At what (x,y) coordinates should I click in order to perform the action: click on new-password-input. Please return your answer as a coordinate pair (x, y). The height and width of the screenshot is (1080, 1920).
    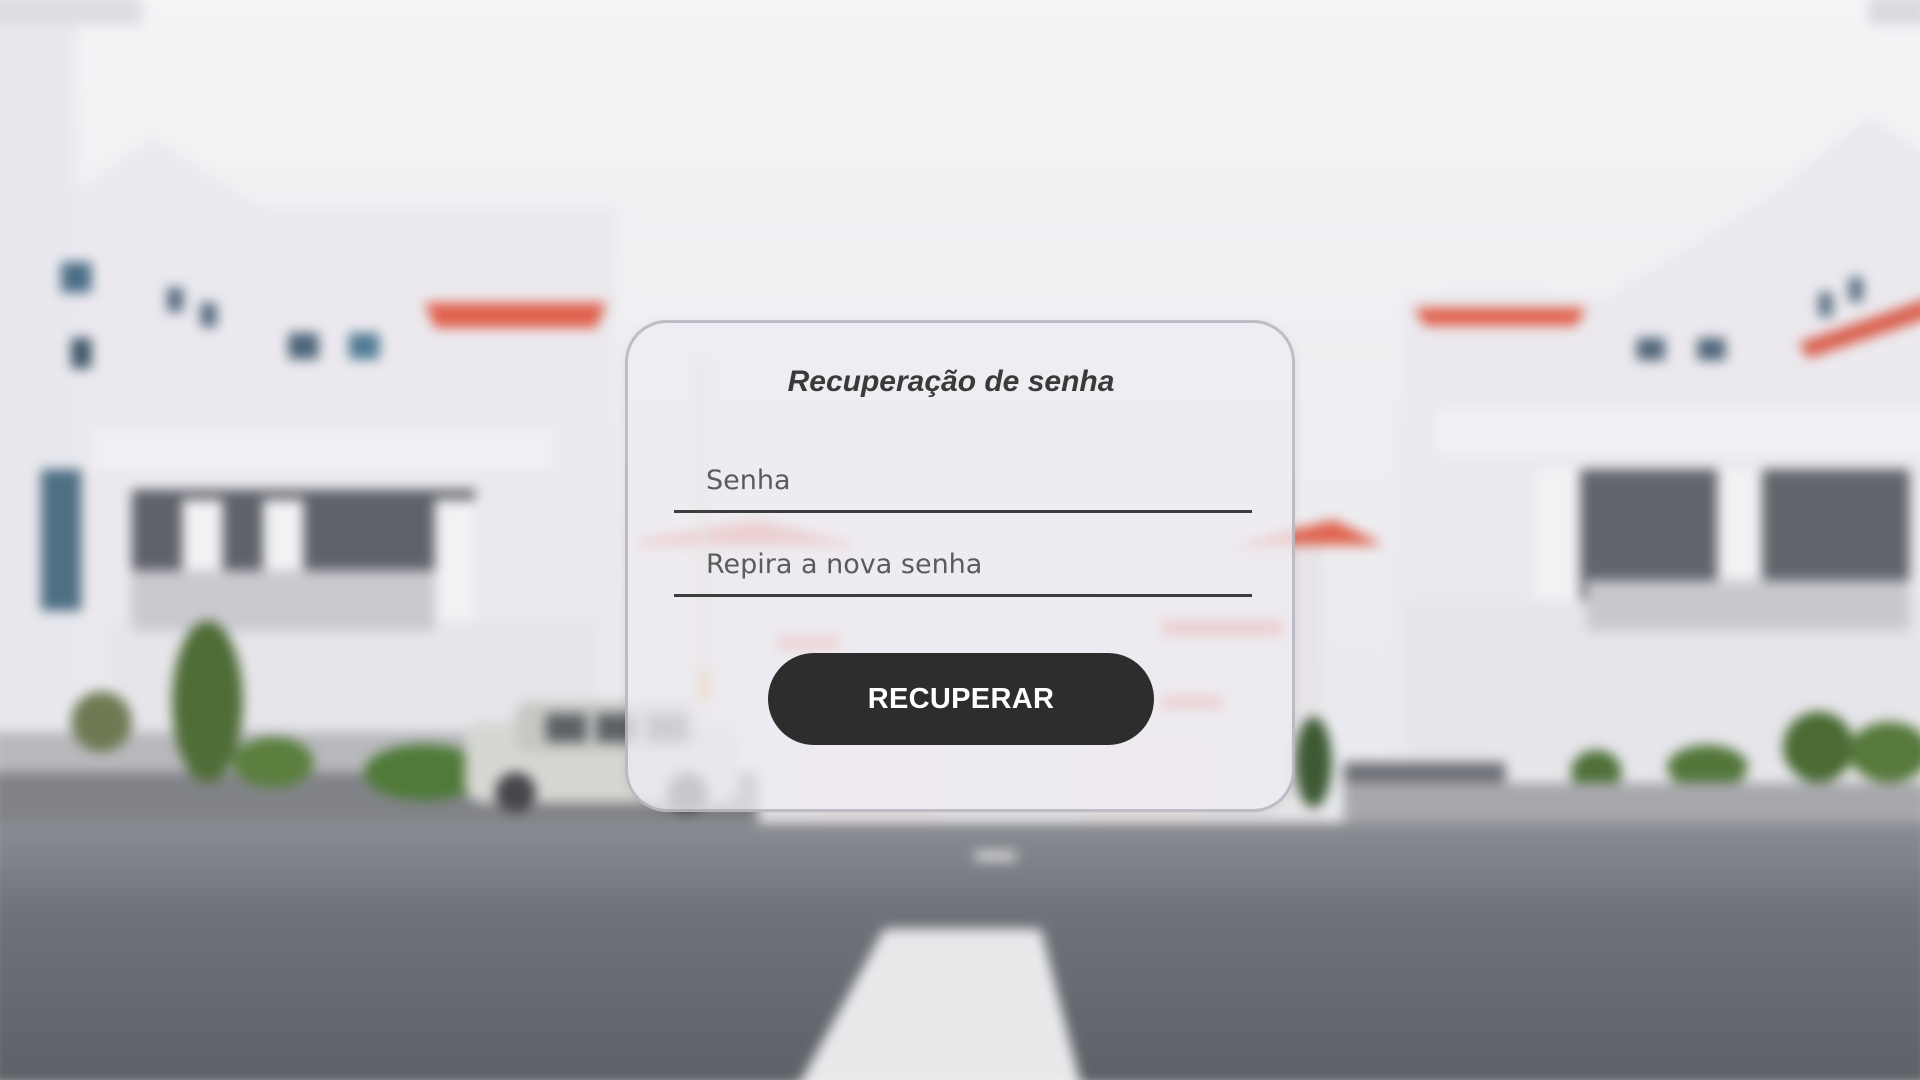
    Looking at the image, I should click on (963, 482).